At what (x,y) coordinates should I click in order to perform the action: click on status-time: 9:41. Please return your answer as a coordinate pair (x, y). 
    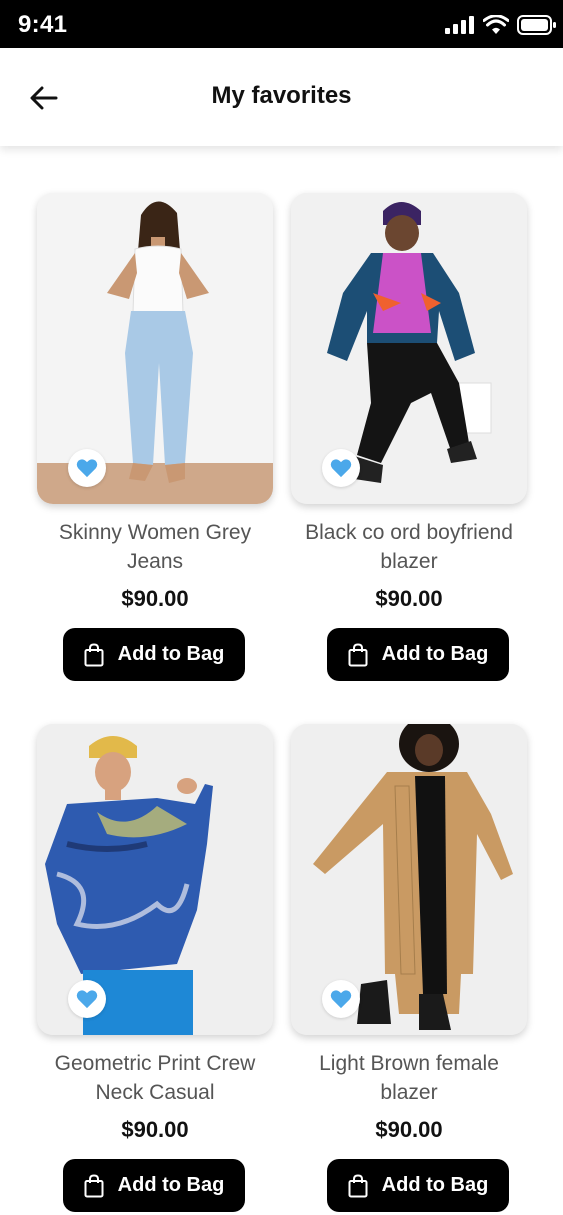
    Looking at the image, I should click on (43, 24).